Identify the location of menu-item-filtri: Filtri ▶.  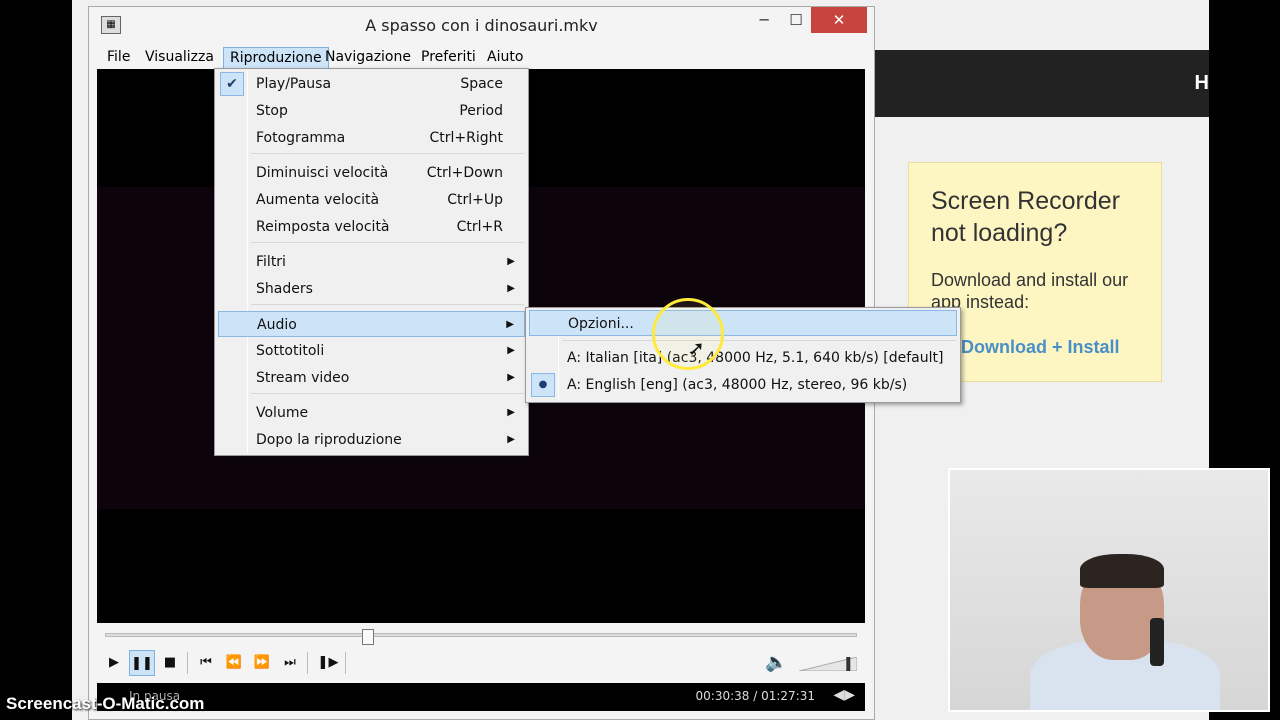
(371, 262).